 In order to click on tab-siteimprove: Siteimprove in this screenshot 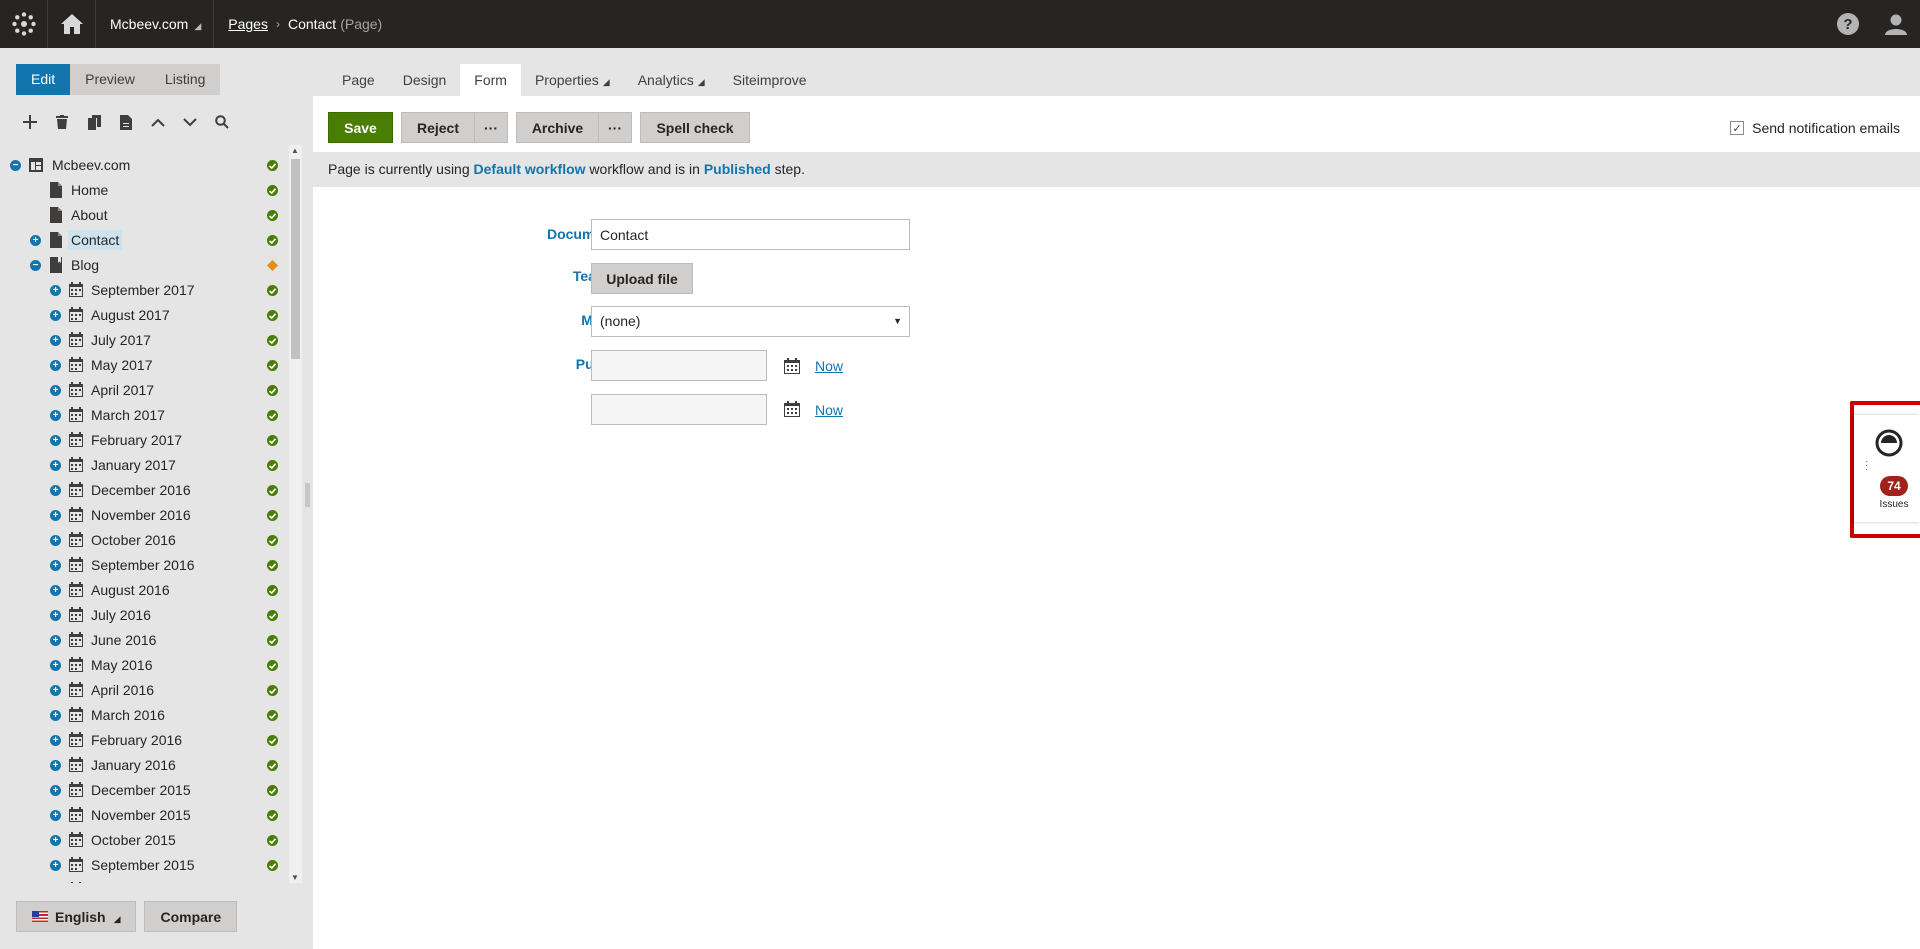, I will do `click(770, 80)`.